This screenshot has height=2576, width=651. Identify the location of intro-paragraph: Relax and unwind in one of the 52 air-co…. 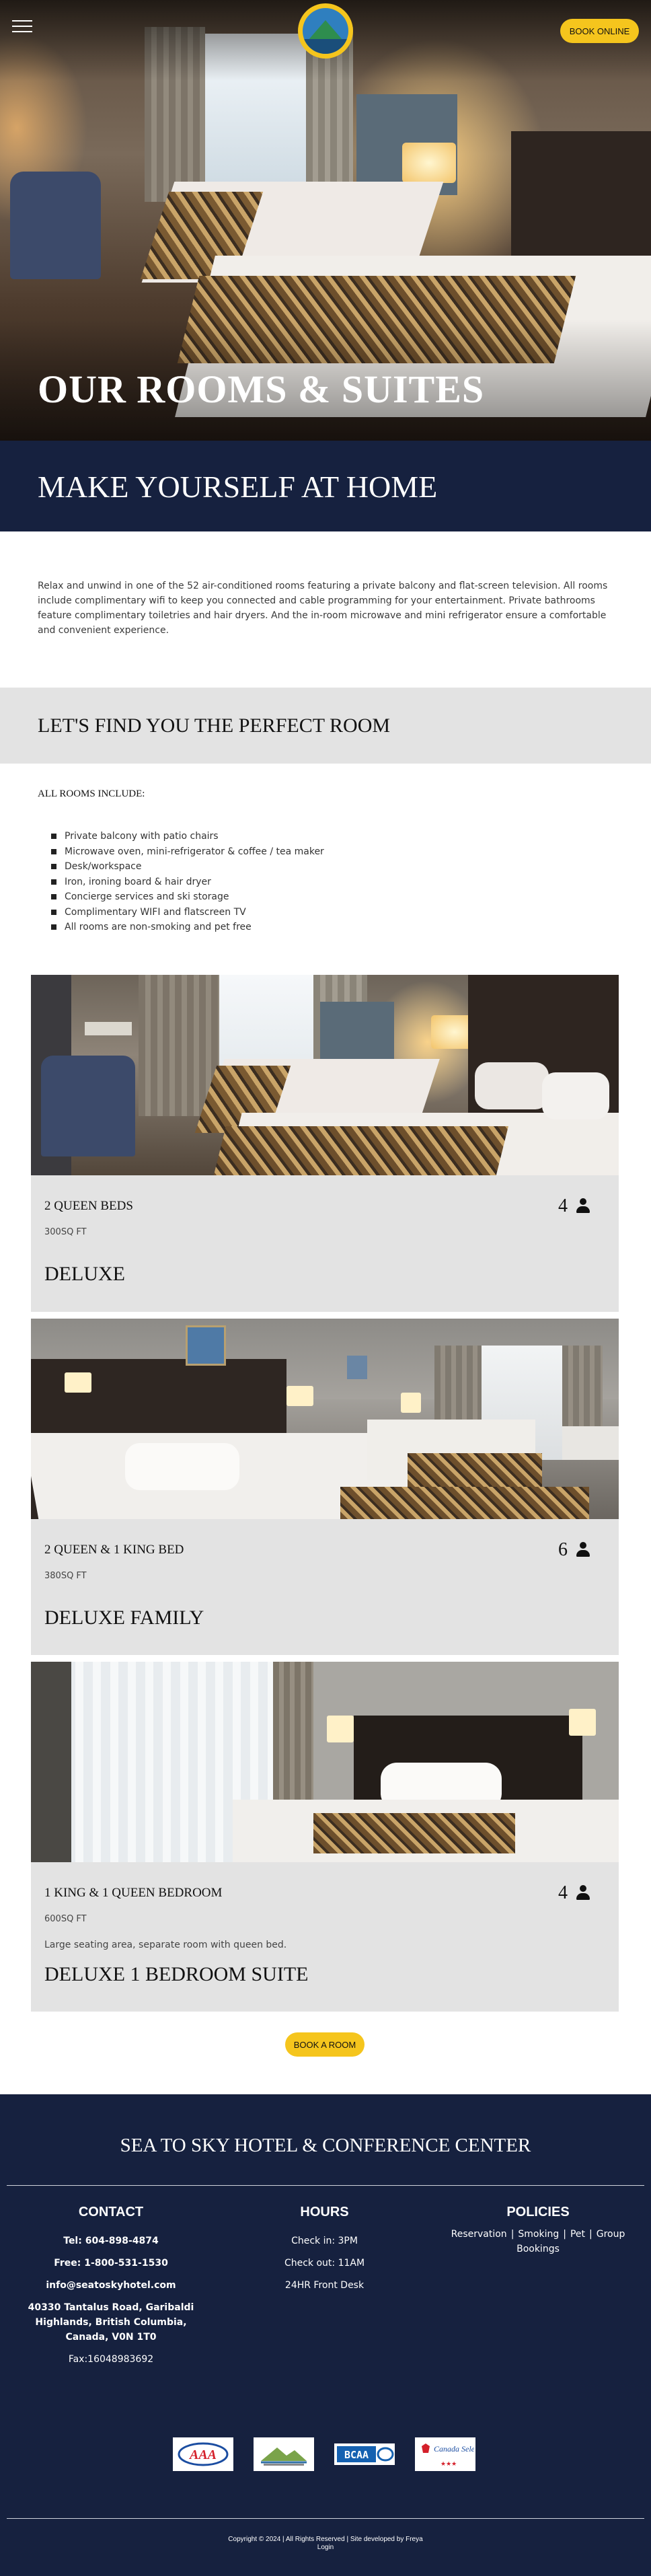
(323, 608).